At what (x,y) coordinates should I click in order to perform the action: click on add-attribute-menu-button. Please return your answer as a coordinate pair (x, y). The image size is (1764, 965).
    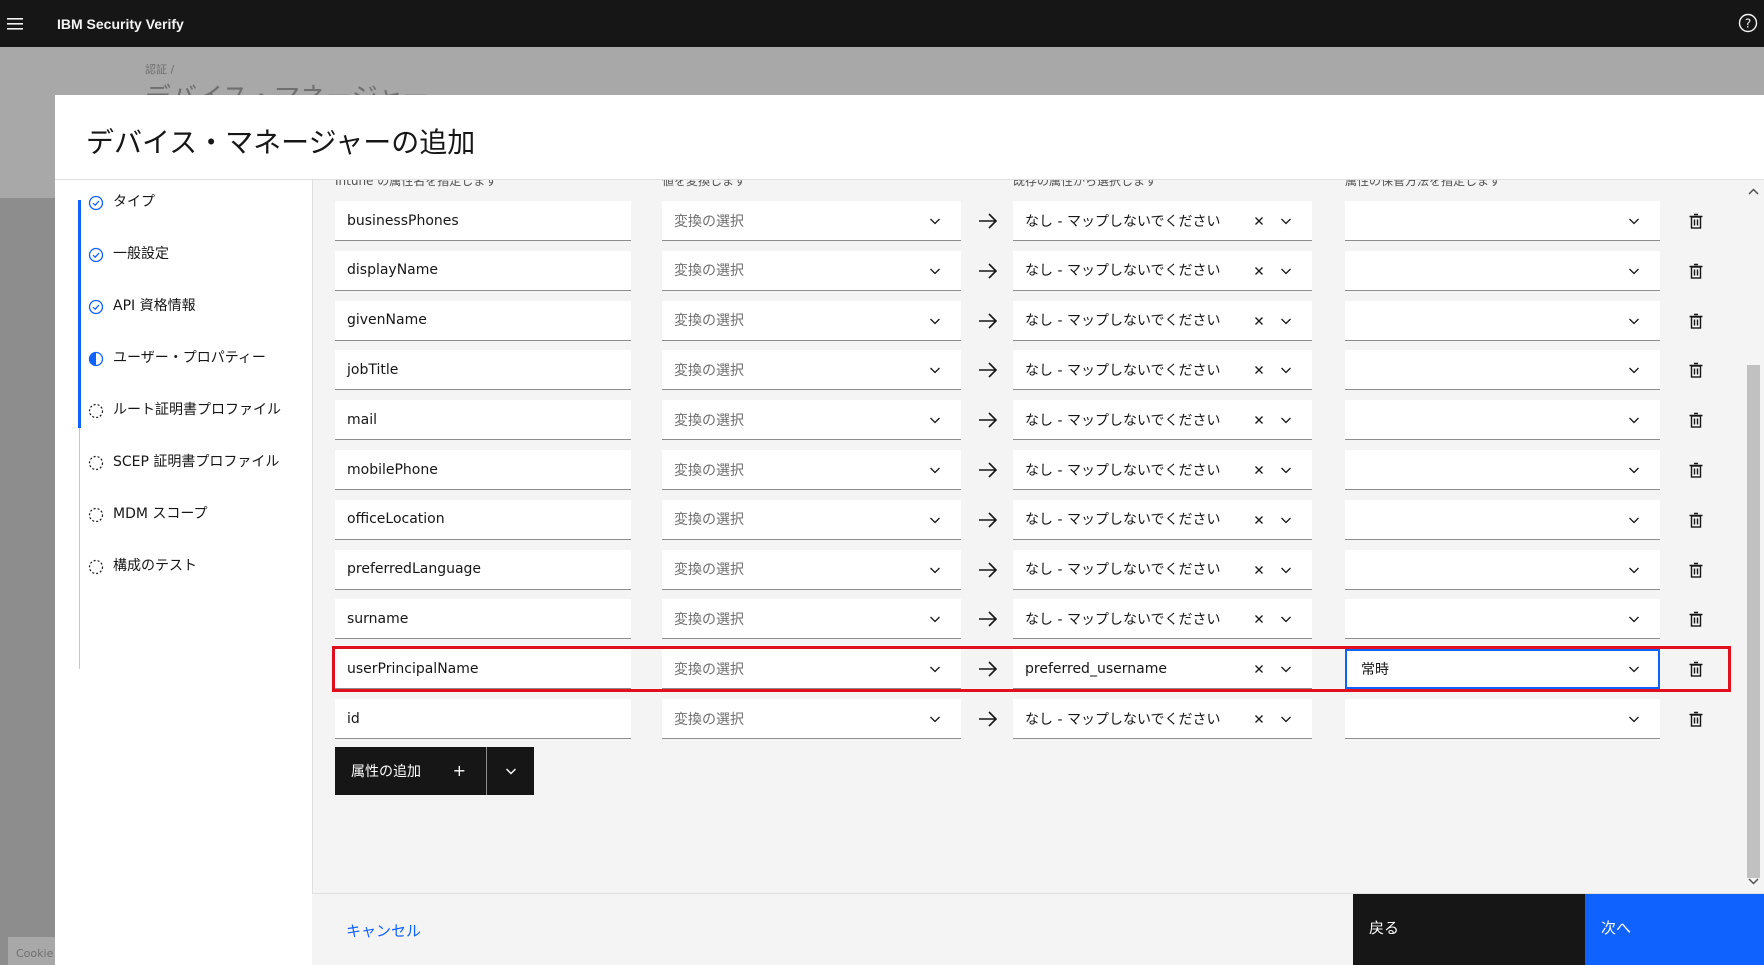
    Looking at the image, I should click on (510, 771).